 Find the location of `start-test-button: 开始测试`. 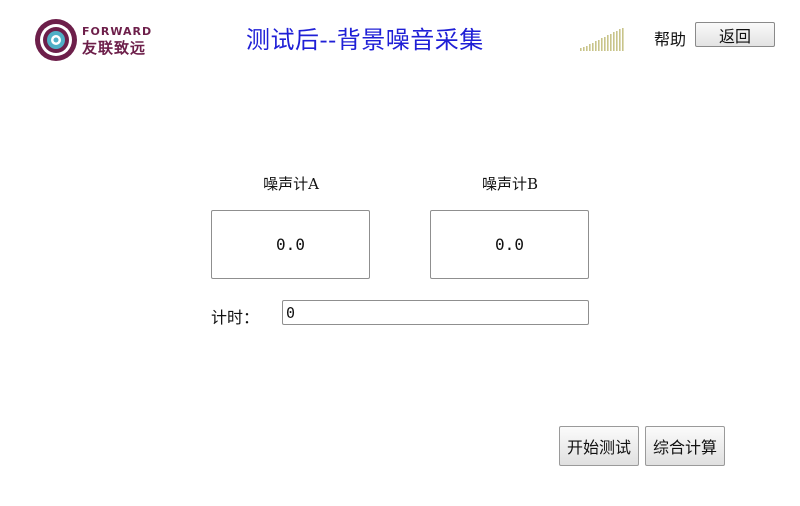

start-test-button: 开始测试 is located at coordinates (599, 446).